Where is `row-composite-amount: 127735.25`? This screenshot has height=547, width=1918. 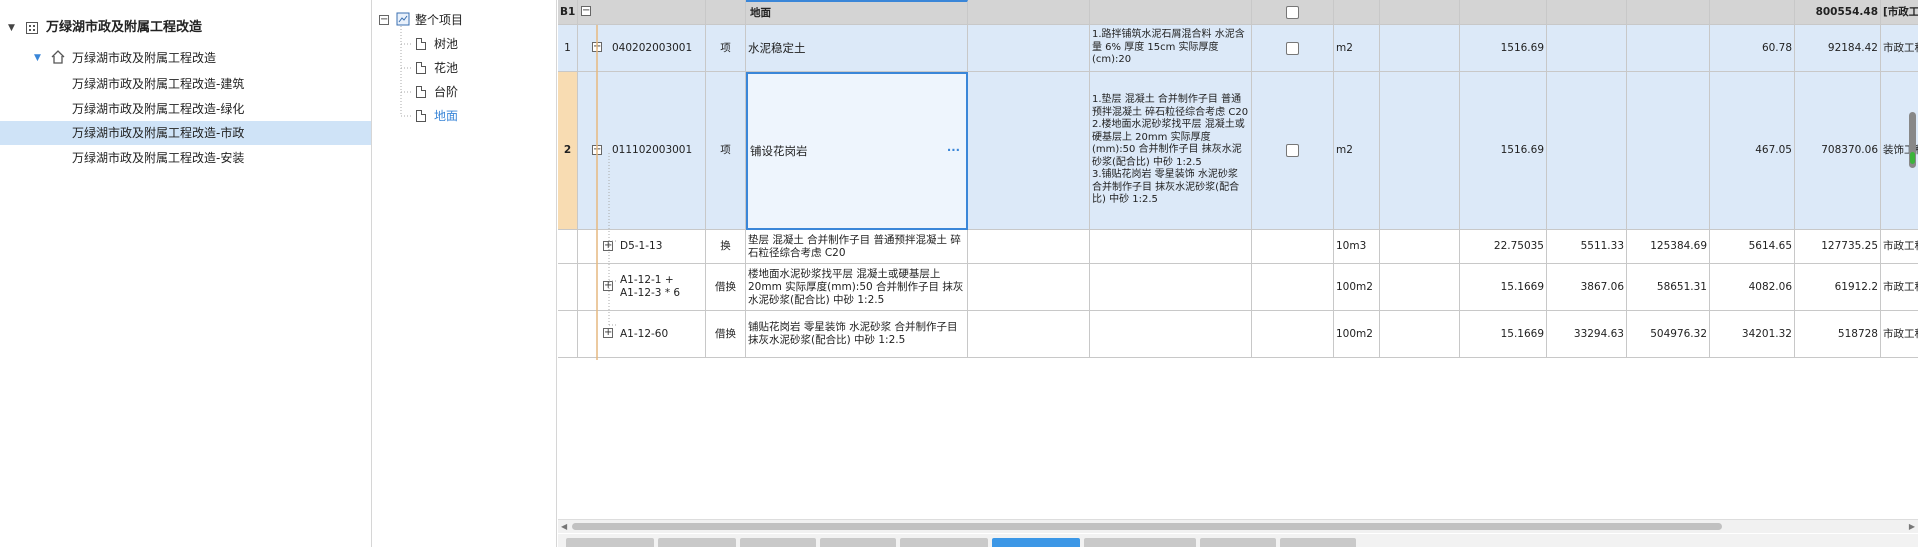
row-composite-amount: 127735.25 is located at coordinates (1838, 247).